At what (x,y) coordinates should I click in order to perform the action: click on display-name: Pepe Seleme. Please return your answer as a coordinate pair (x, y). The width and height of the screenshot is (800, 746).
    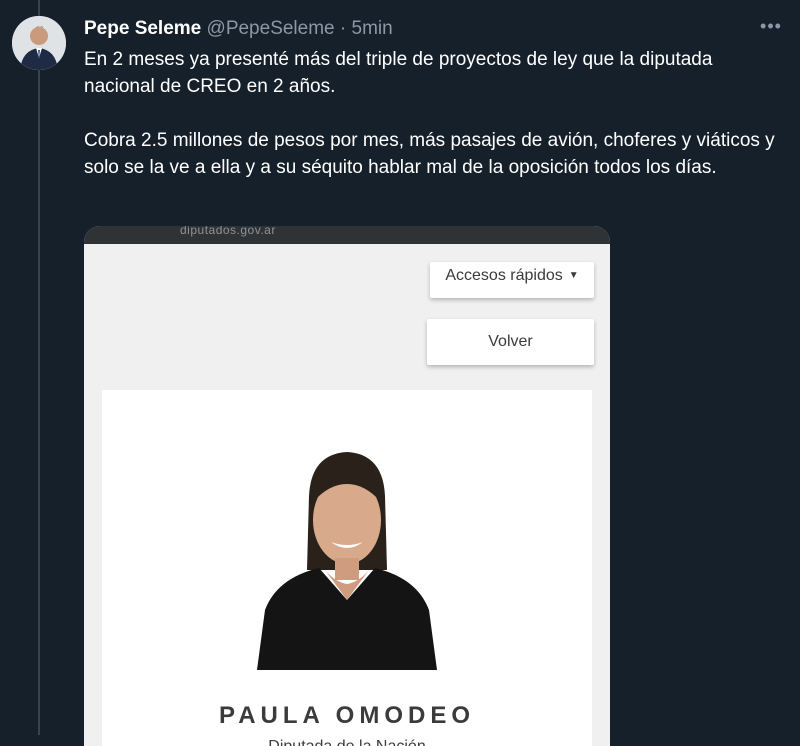
    Looking at the image, I should click on (142, 28).